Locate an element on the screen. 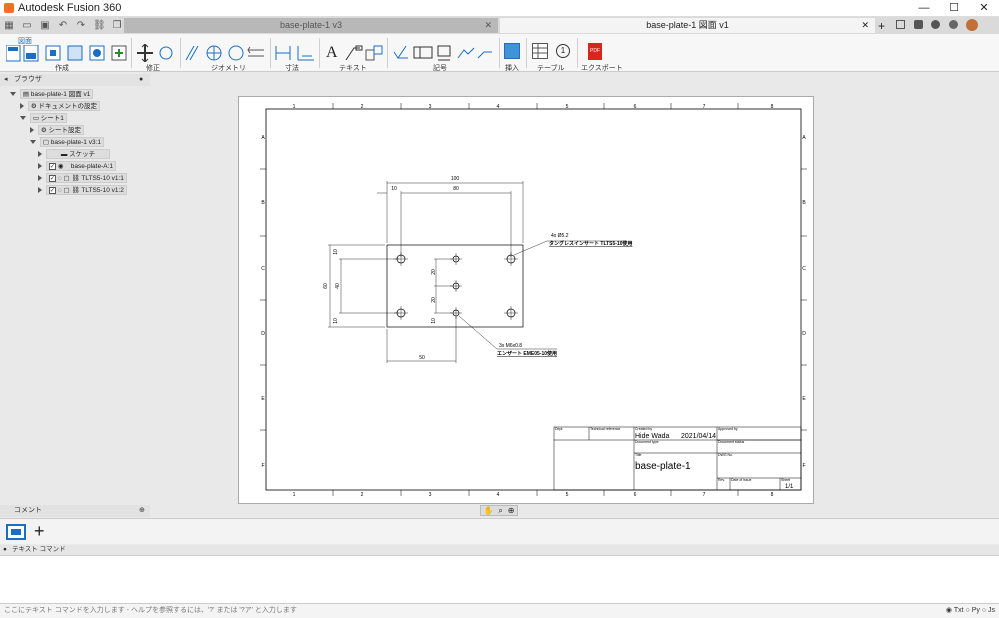 The width and height of the screenshot is (999, 618). tb-created-by-label: Created by is located at coordinates (643, 429).